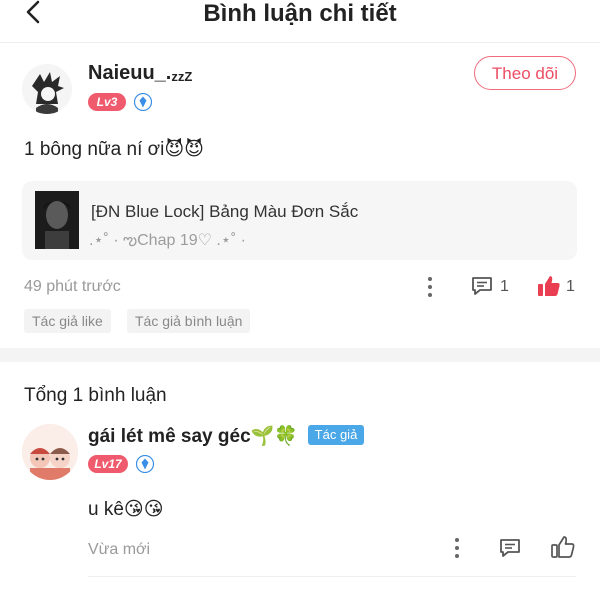 The width and height of the screenshot is (600, 607). Describe the element at coordinates (189, 321) in the screenshot. I see `tag-author-comment: Tác giả bình luận` at that location.